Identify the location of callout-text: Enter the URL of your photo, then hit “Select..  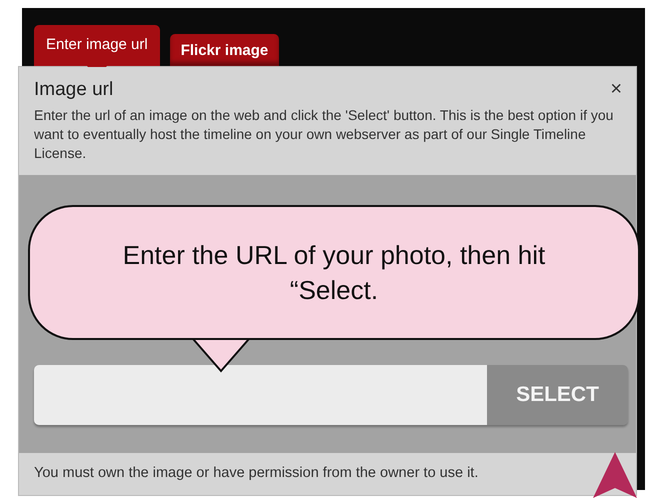
(334, 272).